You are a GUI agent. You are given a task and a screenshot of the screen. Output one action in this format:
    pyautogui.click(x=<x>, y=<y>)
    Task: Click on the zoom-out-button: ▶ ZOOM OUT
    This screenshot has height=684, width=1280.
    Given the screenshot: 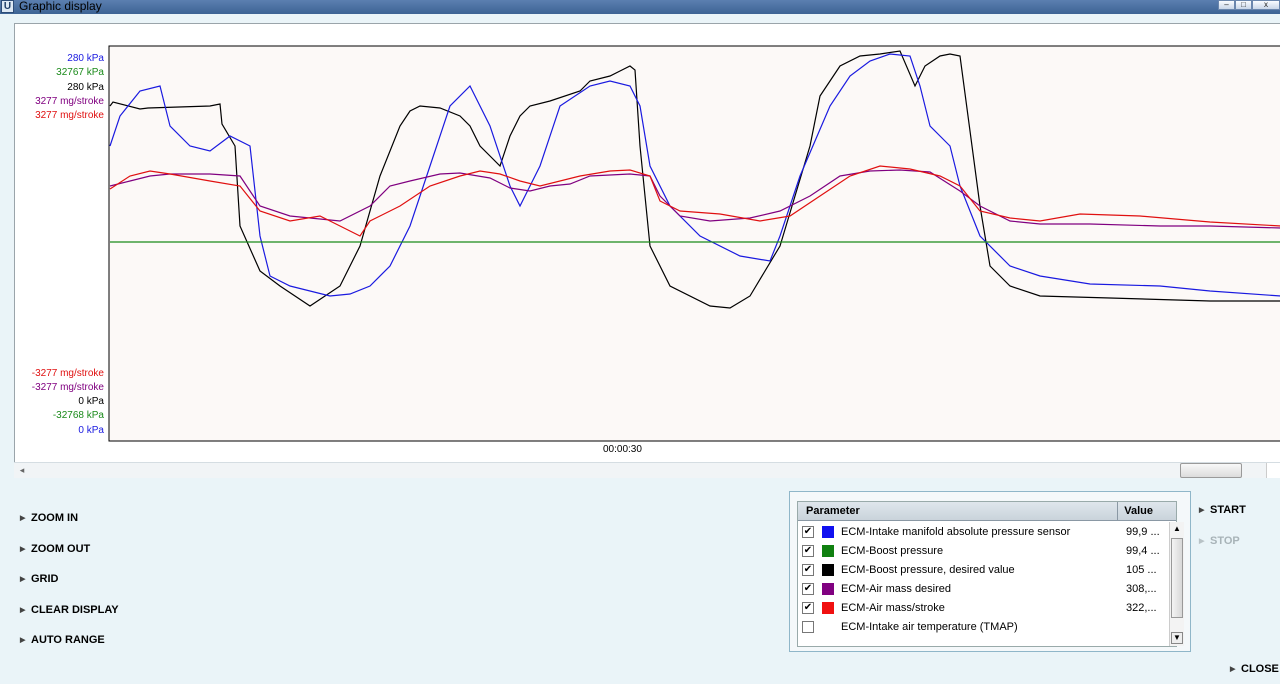 What is the action you would take?
    pyautogui.click(x=55, y=549)
    